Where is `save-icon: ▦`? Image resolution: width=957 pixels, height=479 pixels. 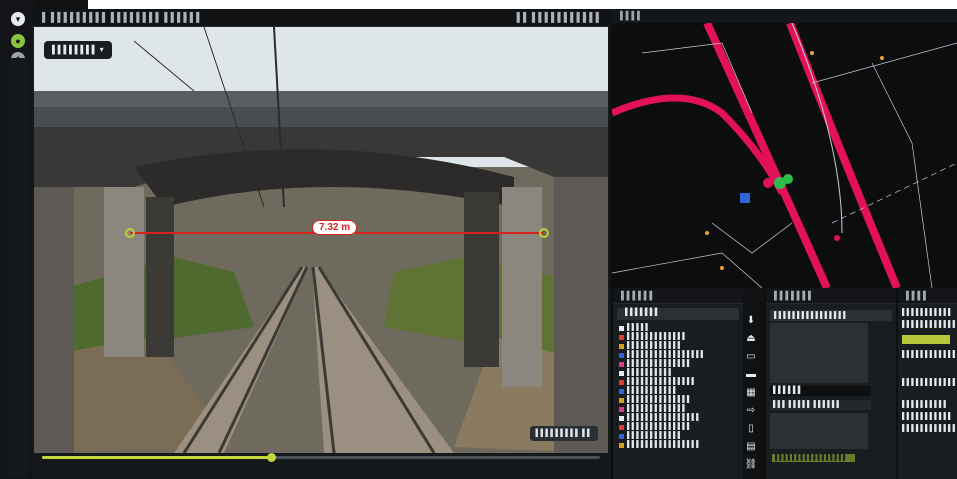
save-icon: ▦ is located at coordinates (751, 393).